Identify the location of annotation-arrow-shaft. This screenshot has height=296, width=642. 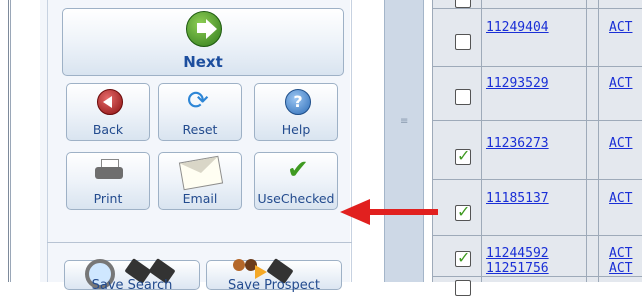
(403, 212).